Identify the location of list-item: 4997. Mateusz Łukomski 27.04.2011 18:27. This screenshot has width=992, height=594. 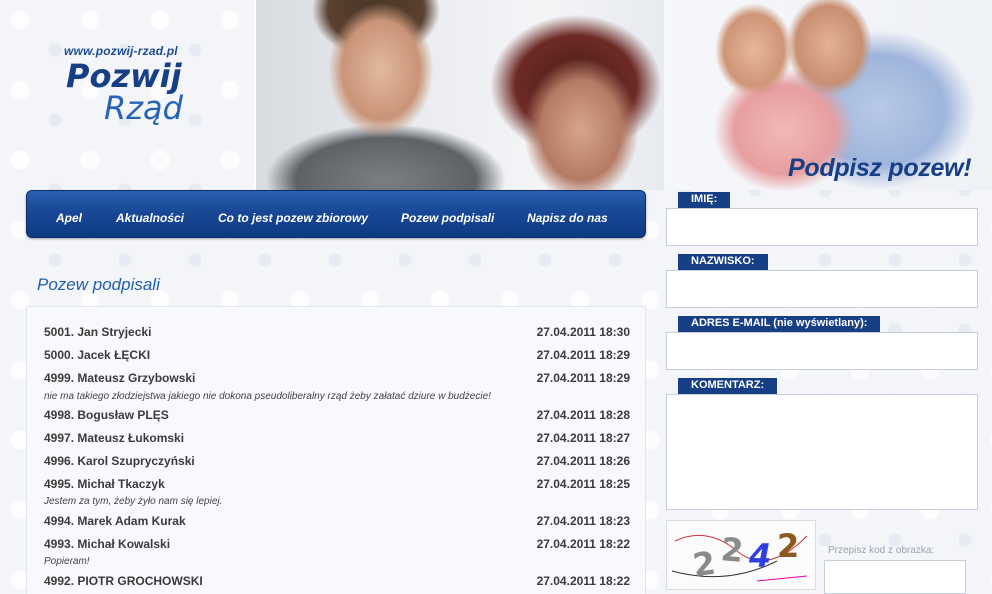
(337, 439).